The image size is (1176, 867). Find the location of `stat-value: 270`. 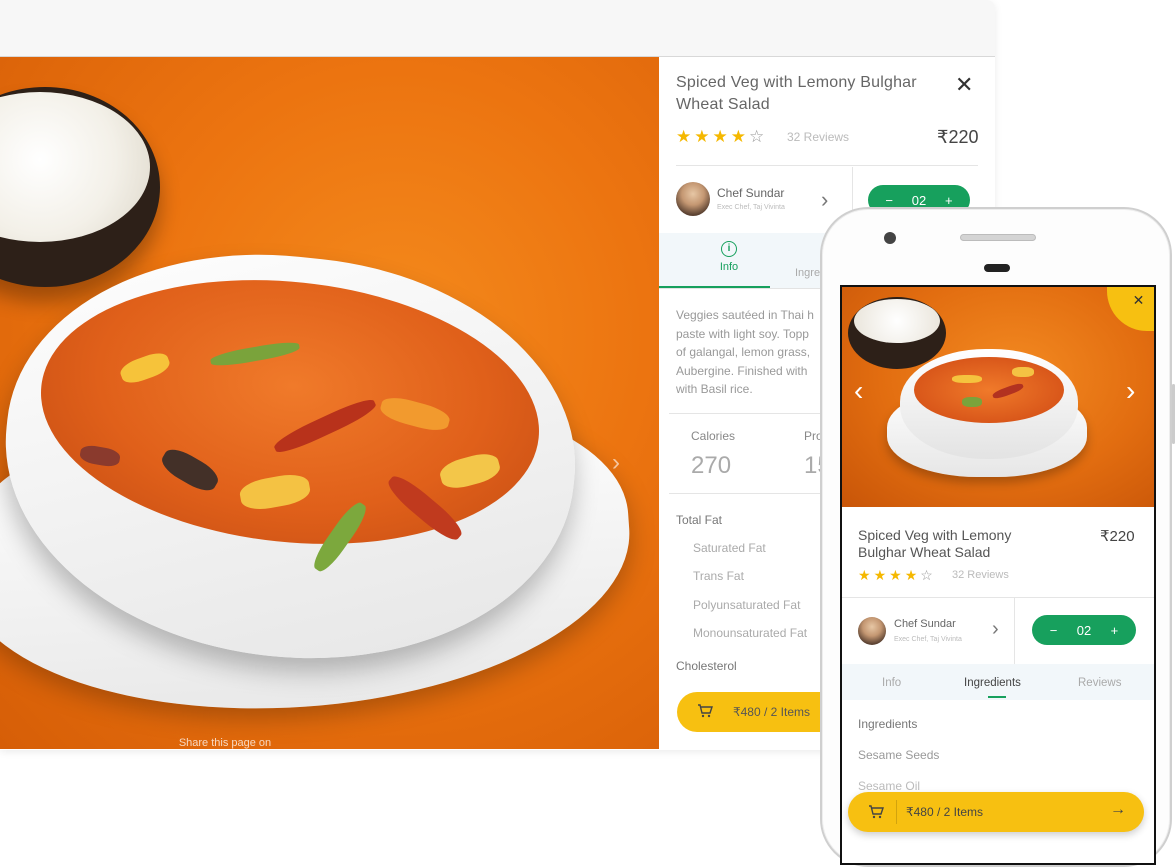

stat-value: 270 is located at coordinates (711, 465).